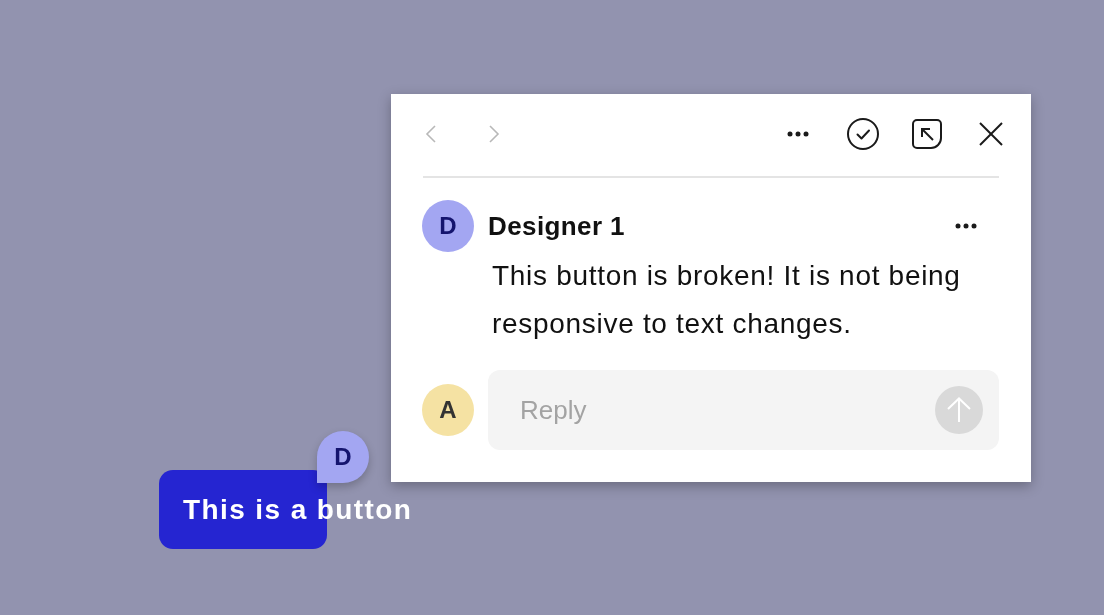  I want to click on resolve-button, so click(863, 134).